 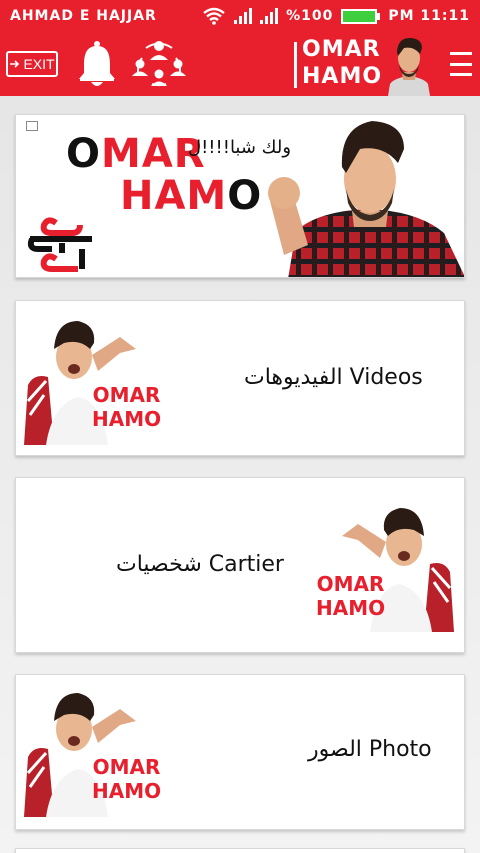 I want to click on arabic-logo-mark, so click(x=59, y=244).